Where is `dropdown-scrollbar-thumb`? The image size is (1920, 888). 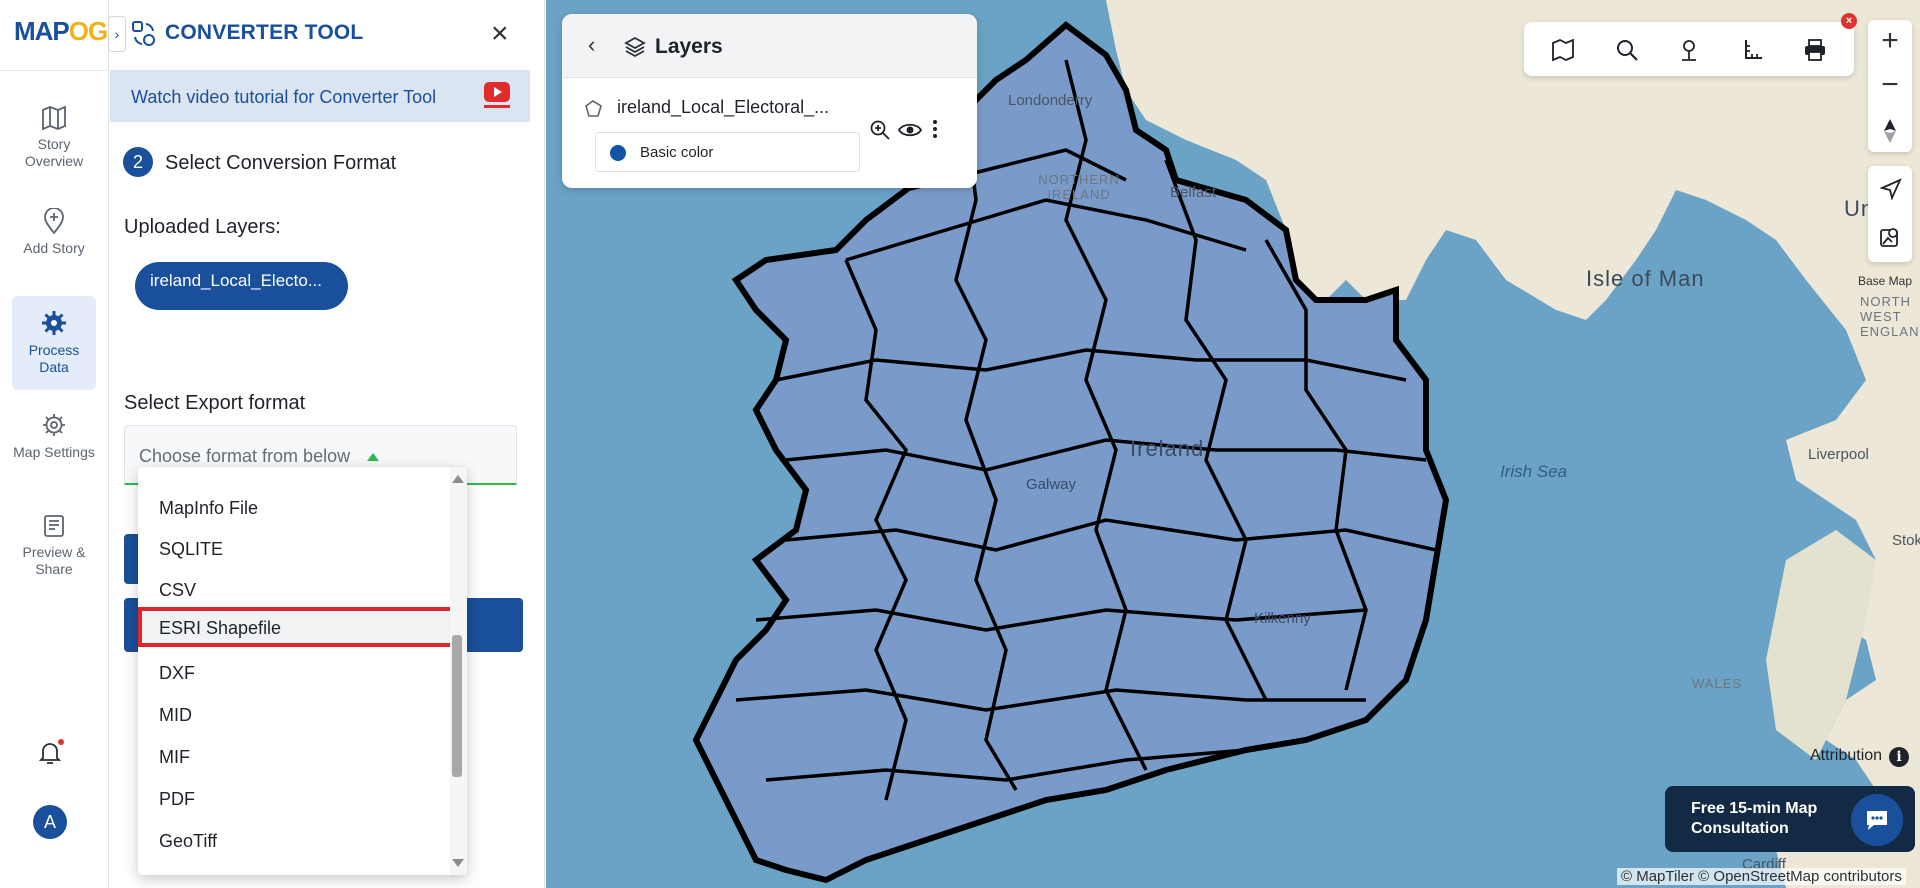
dropdown-scrollbar-thumb is located at coordinates (457, 706).